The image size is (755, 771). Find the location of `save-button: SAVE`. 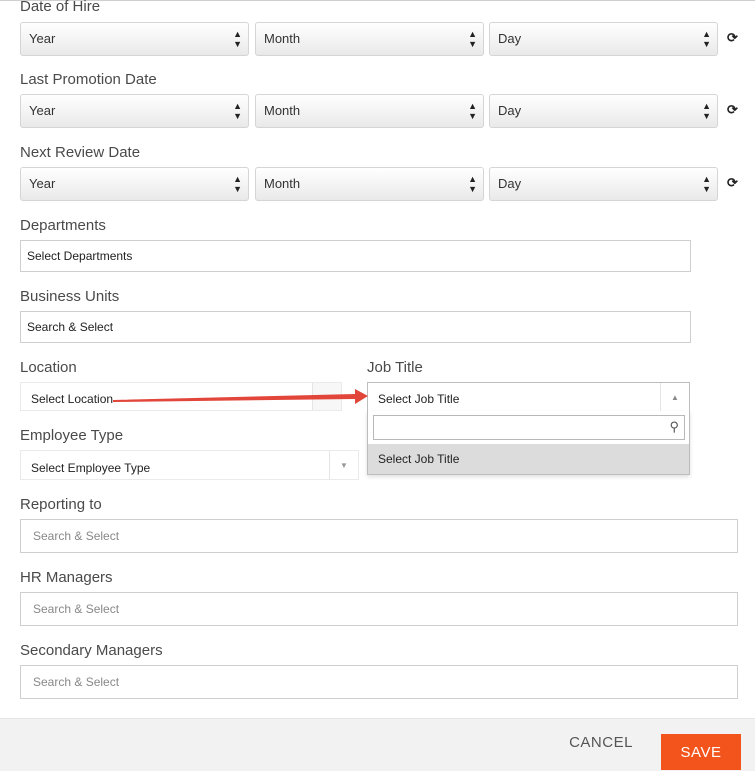

save-button: SAVE is located at coordinates (701, 752).